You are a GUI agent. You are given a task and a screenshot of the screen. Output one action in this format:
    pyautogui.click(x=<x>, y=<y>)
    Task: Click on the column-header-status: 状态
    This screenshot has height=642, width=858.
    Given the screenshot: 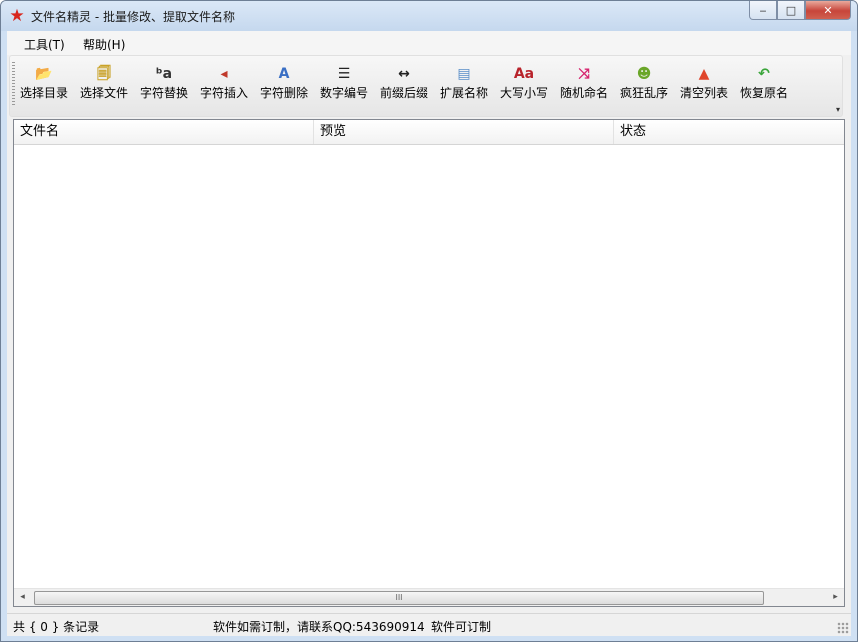 What is the action you would take?
    pyautogui.click(x=729, y=132)
    